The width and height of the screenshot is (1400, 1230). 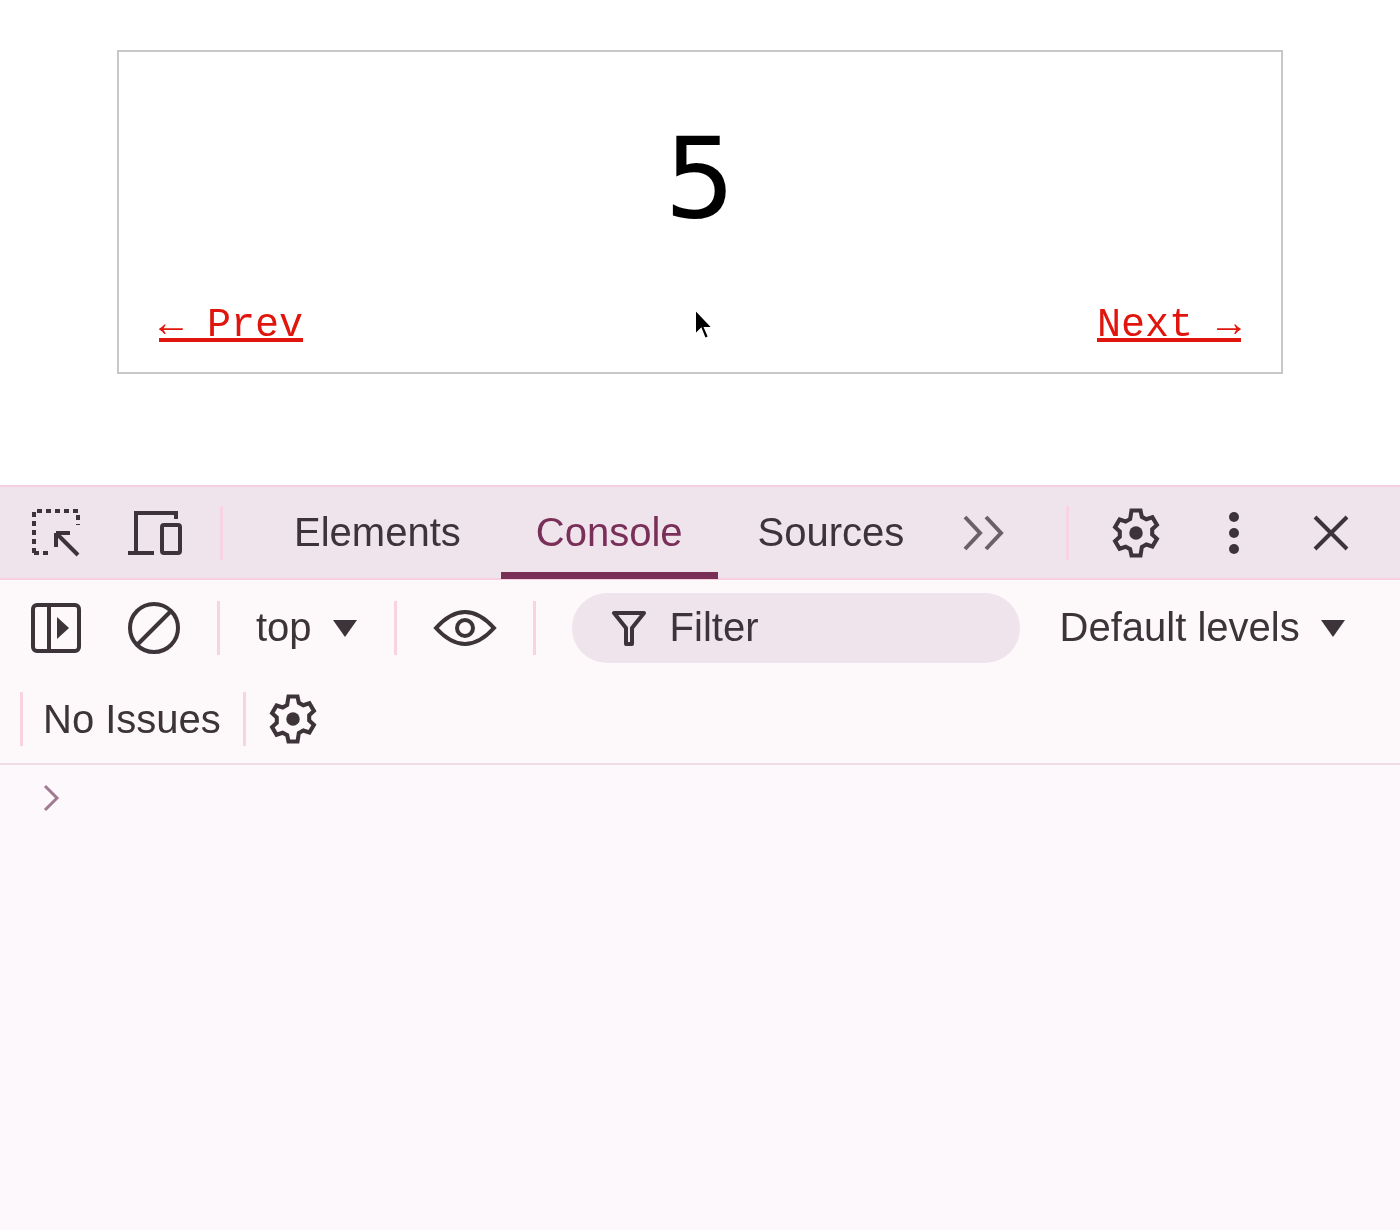 What do you see at coordinates (700, 178) in the screenshot?
I see `counter-value: 5` at bounding box center [700, 178].